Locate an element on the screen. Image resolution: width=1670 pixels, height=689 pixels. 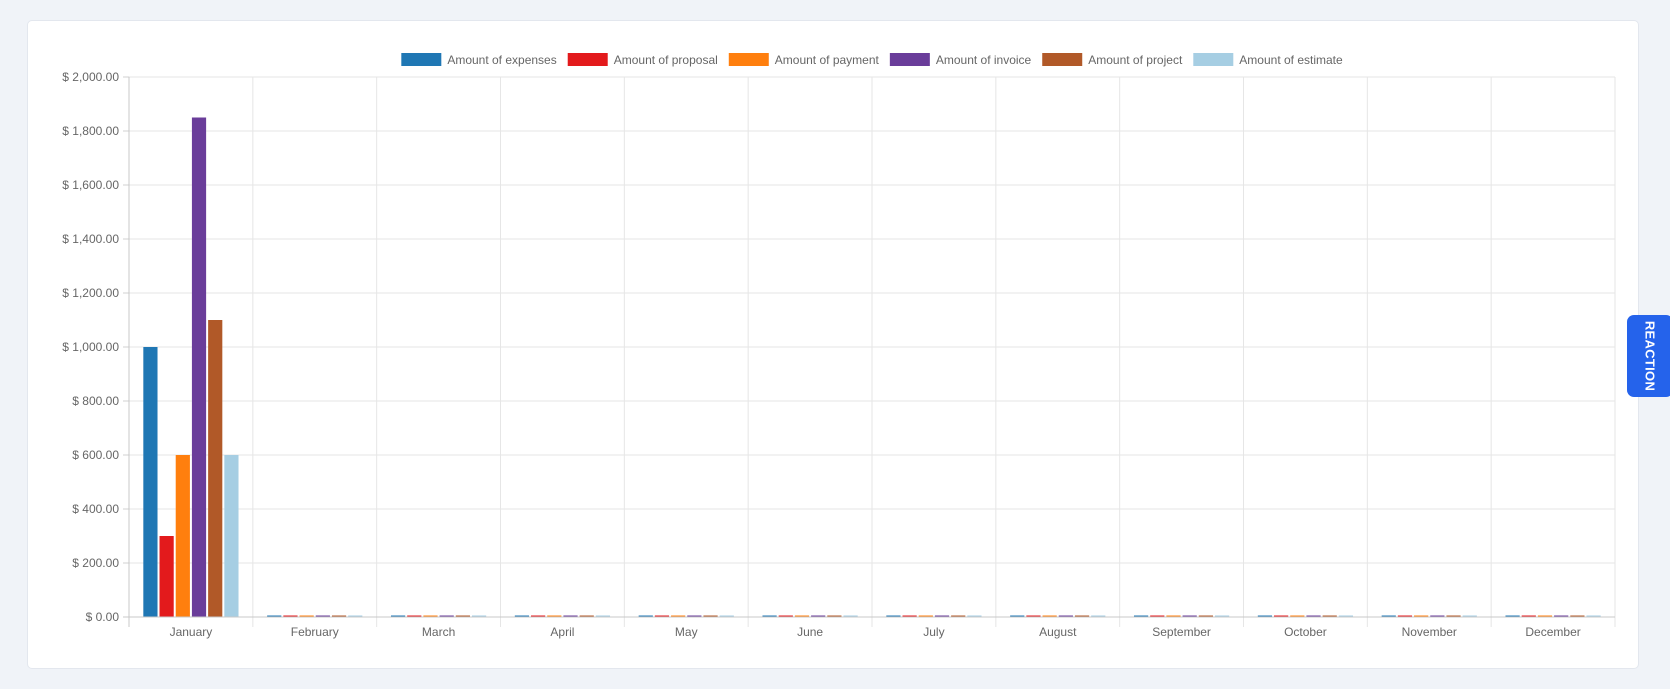
legend-item: Amount of invoice is located at coordinates (960, 60).